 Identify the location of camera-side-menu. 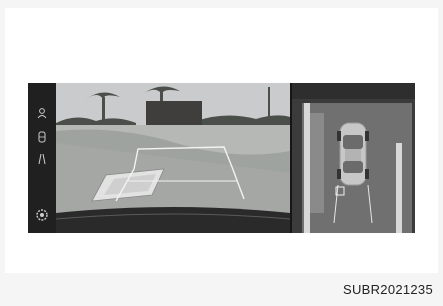
(42, 158).